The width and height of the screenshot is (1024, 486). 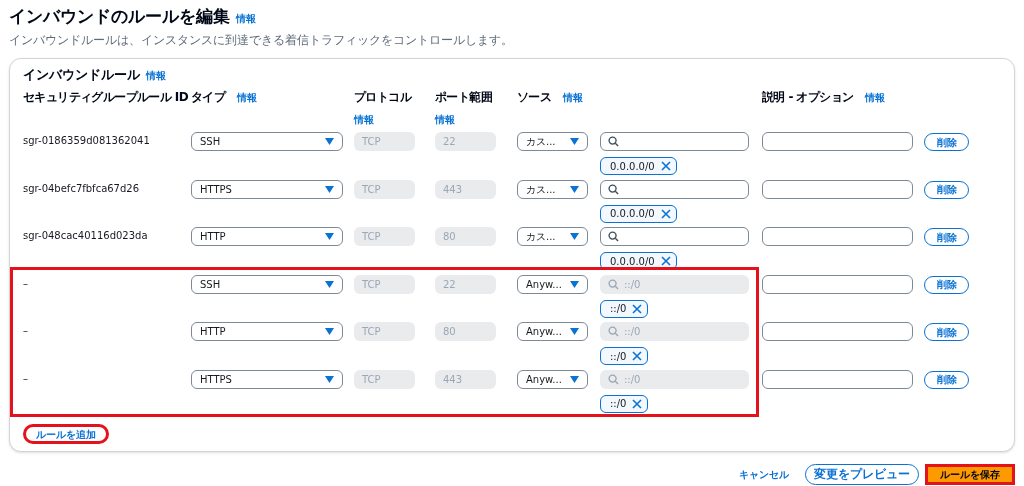 I want to click on column-header: セキュリティグループルール ID, so click(x=105, y=97).